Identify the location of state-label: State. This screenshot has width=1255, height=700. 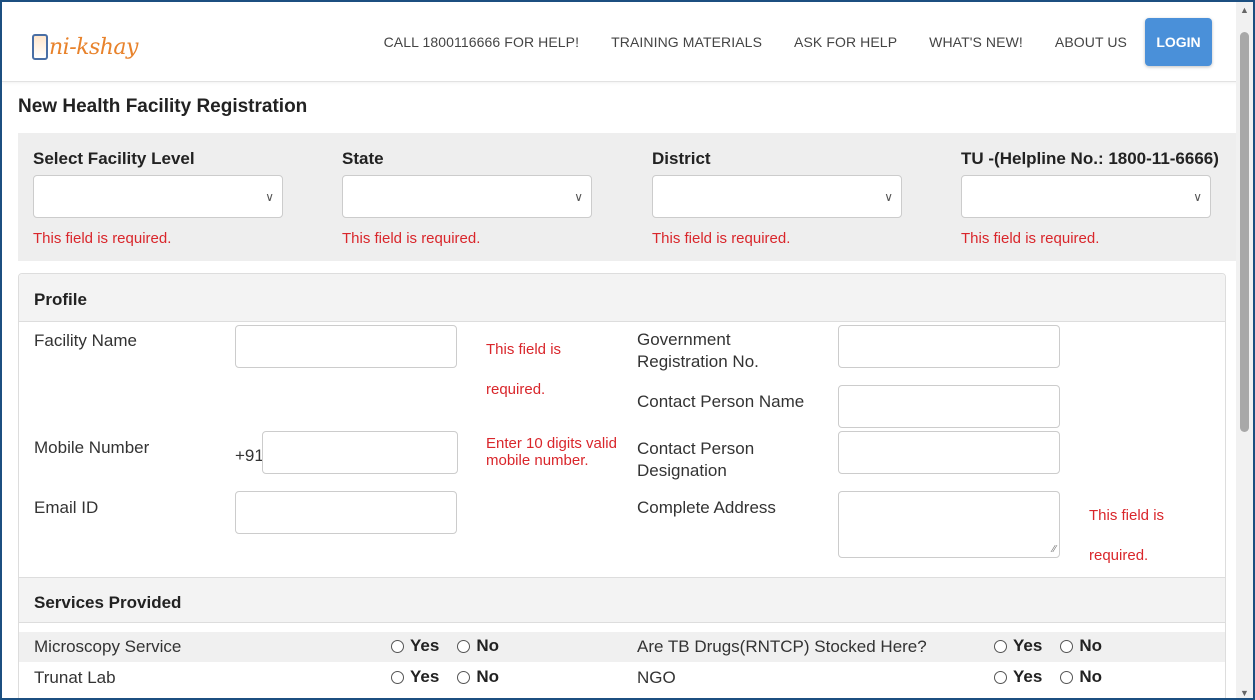
(363, 158).